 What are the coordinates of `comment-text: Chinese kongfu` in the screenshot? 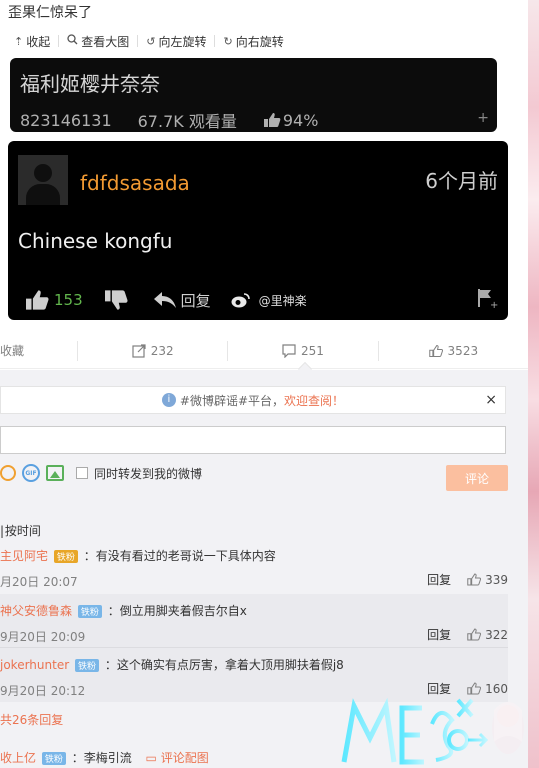 It's located at (95, 241).